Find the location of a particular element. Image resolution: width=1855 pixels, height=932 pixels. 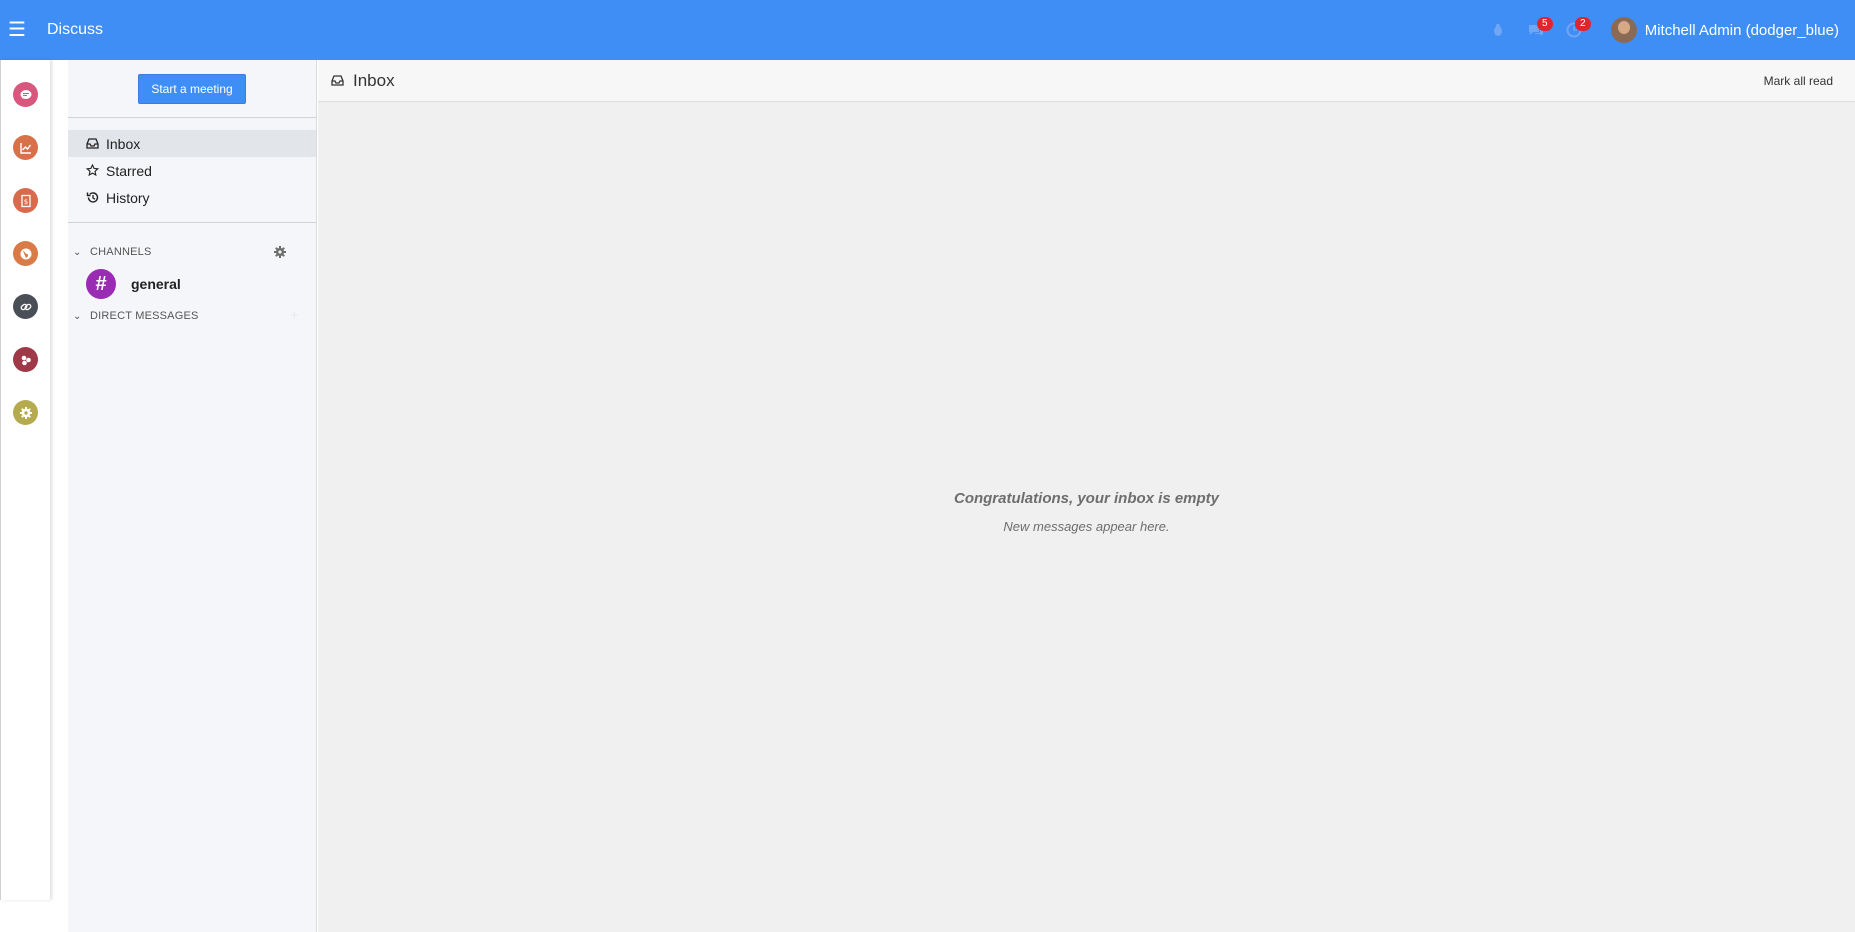

hamburger-menu-button: ☰ is located at coordinates (17, 30).